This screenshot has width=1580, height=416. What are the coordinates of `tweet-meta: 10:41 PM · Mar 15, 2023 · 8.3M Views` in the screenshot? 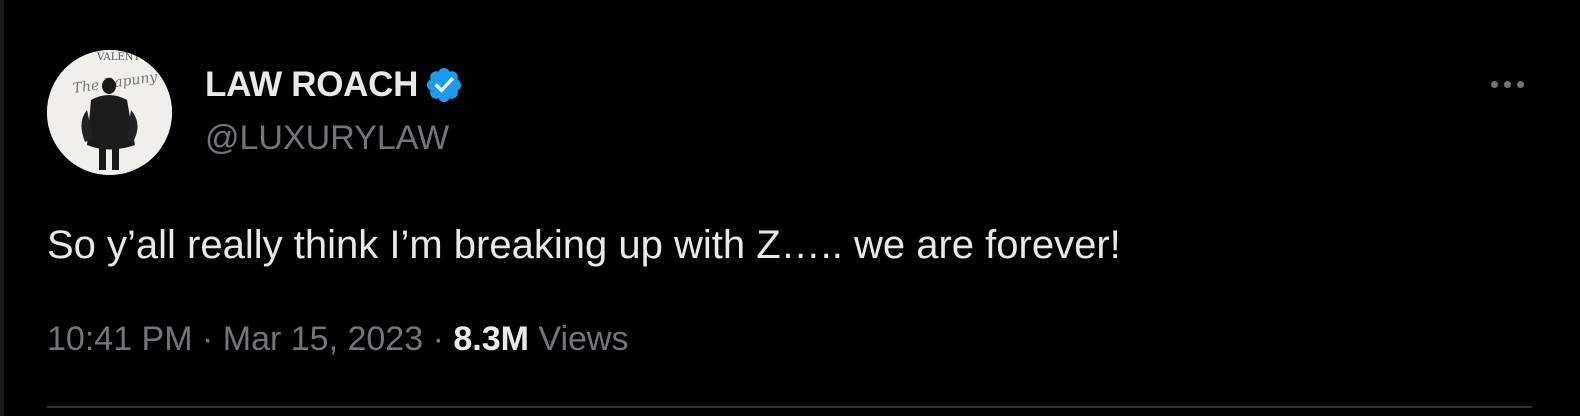 It's located at (338, 339).